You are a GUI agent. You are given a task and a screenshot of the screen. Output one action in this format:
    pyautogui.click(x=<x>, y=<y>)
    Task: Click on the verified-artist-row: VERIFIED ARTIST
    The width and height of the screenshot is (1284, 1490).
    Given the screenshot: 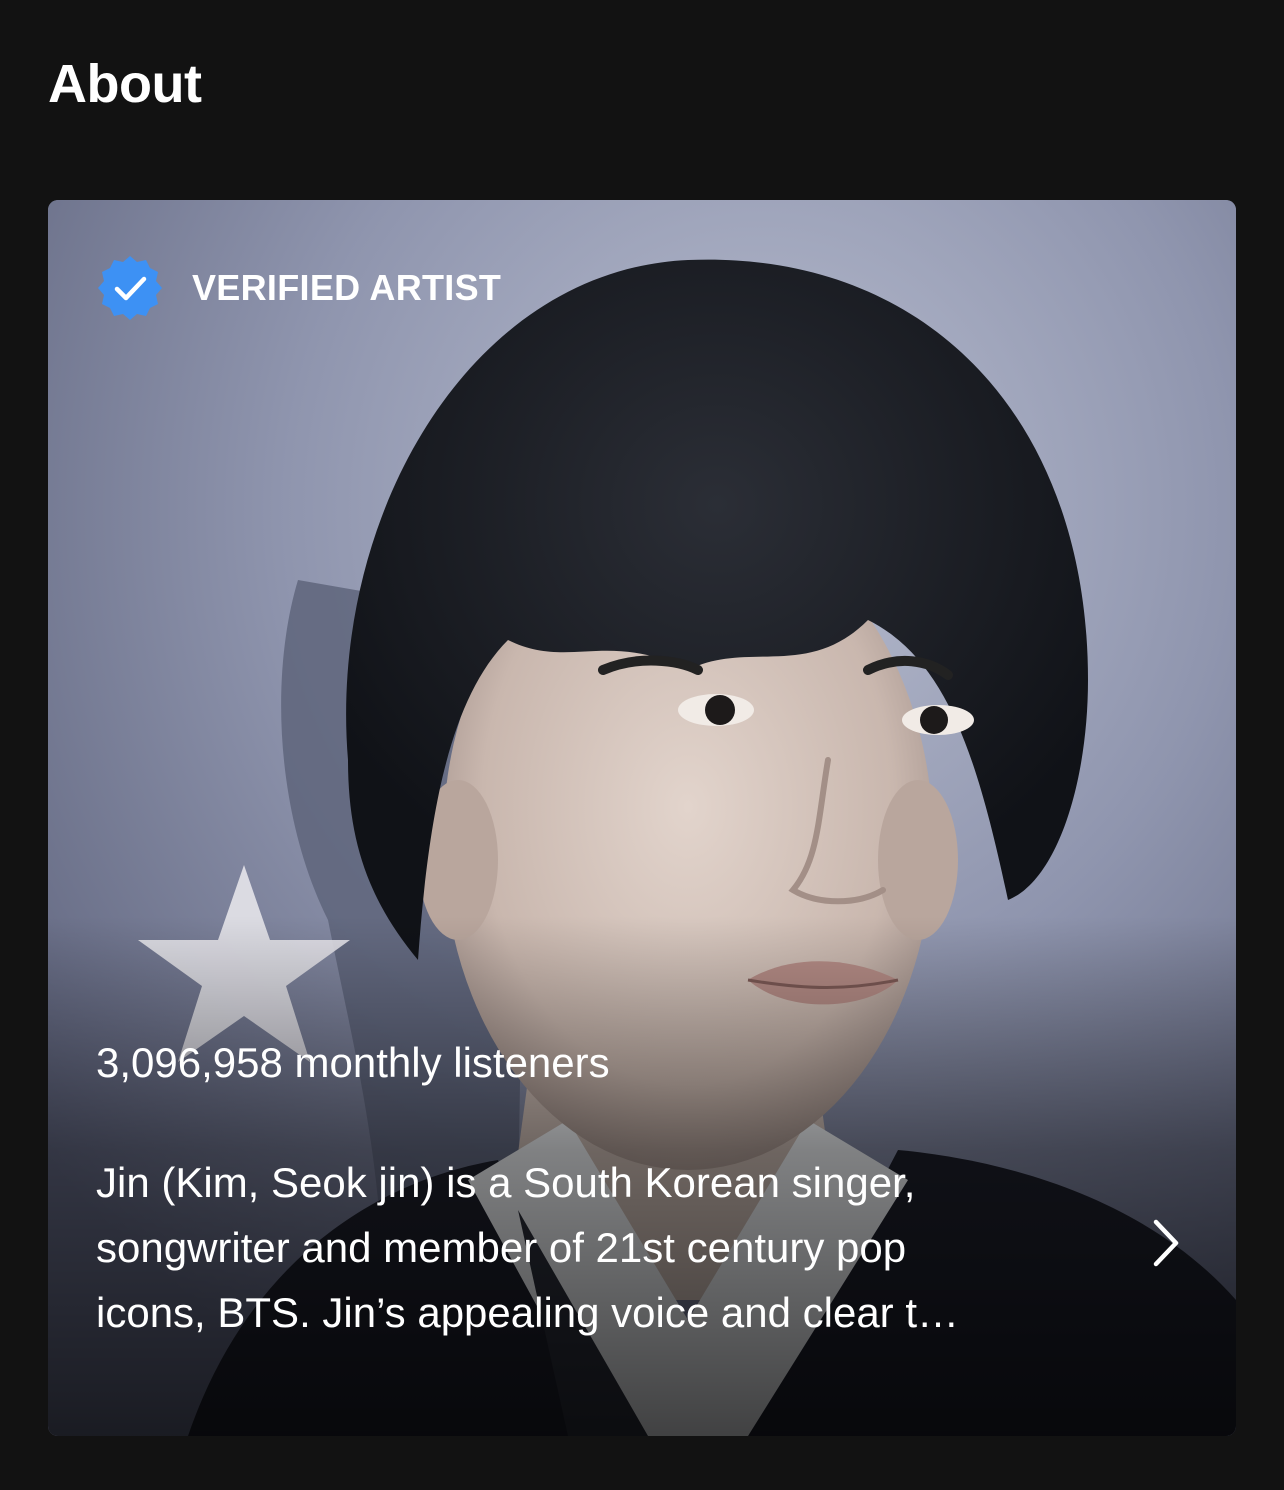 What is the action you would take?
    pyautogui.click(x=298, y=288)
    